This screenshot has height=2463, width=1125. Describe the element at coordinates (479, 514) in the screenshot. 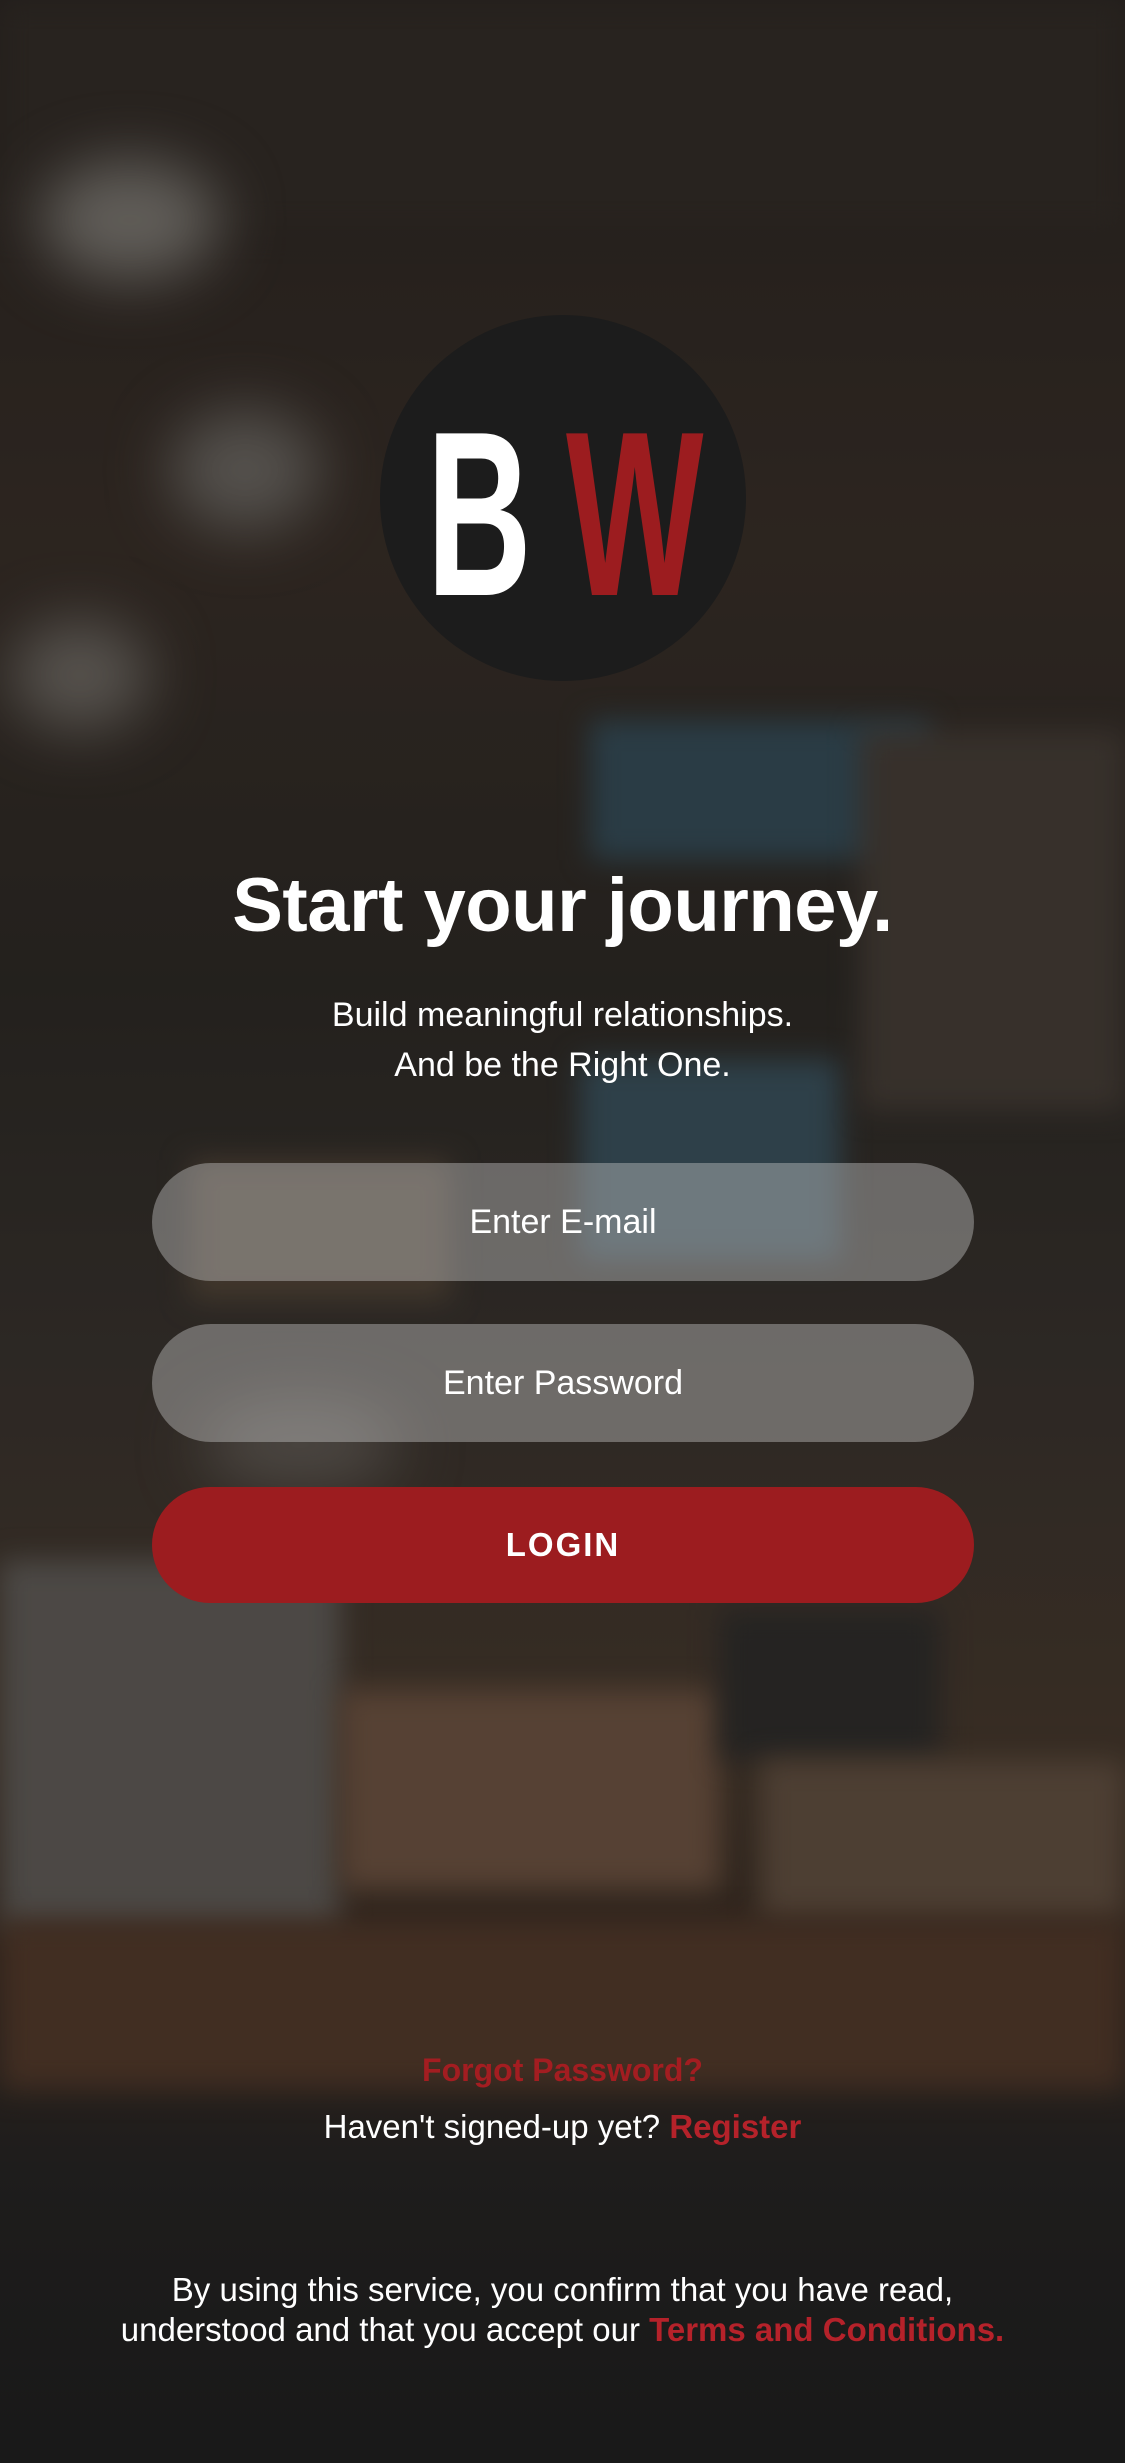

I see `logo-letter-b: B` at that location.